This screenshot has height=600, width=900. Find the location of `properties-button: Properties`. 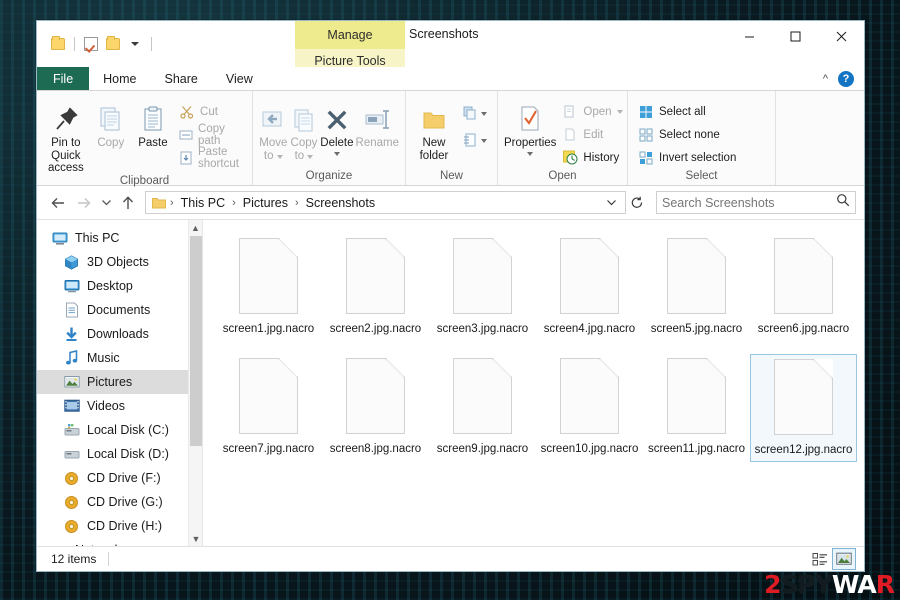

properties-button: Properties is located at coordinates (530, 126).